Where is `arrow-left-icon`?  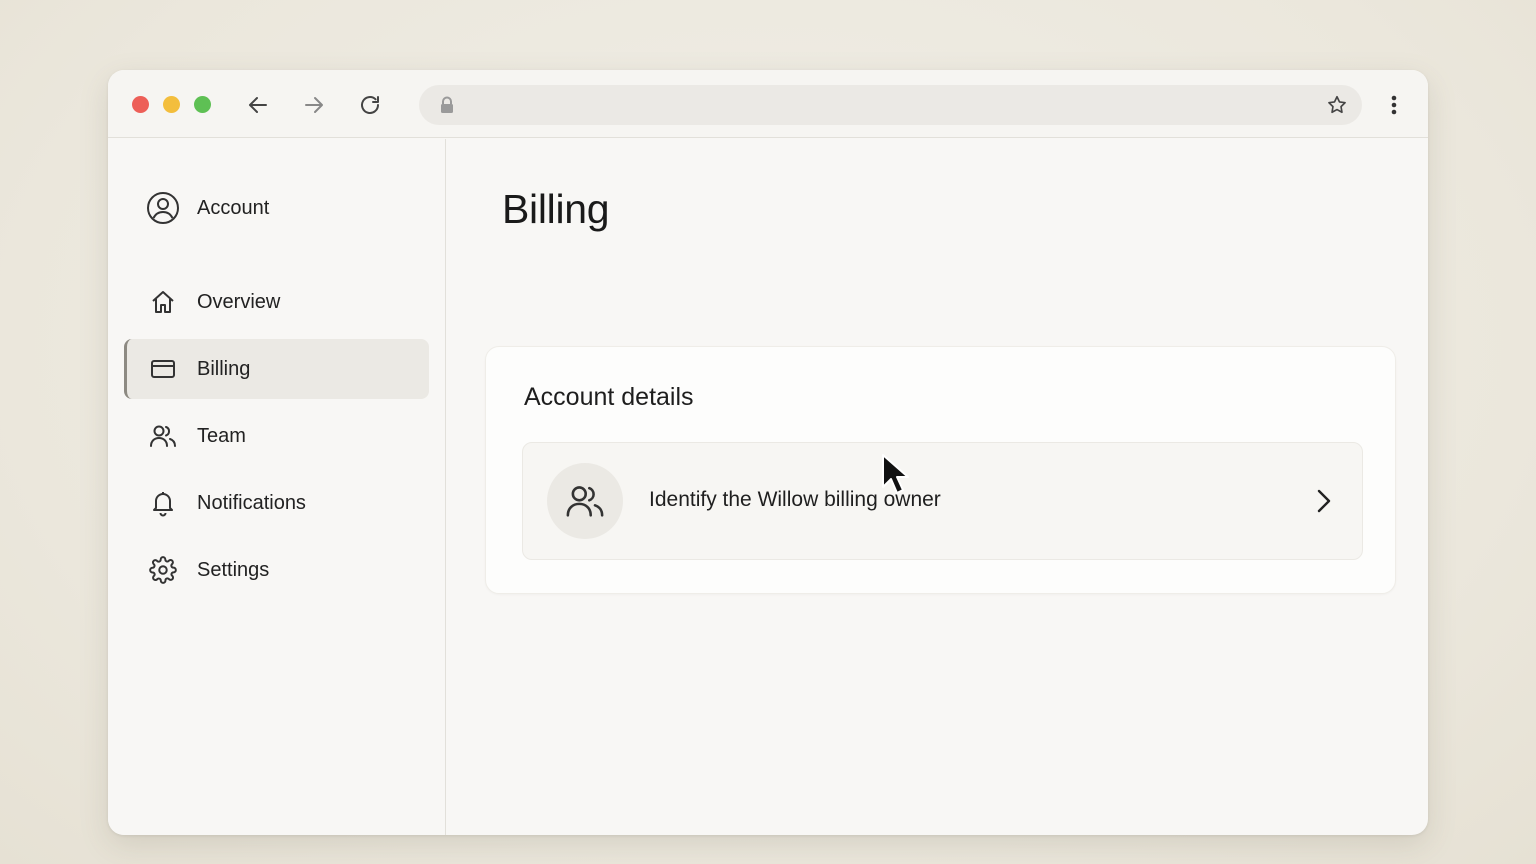 arrow-left-icon is located at coordinates (258, 105).